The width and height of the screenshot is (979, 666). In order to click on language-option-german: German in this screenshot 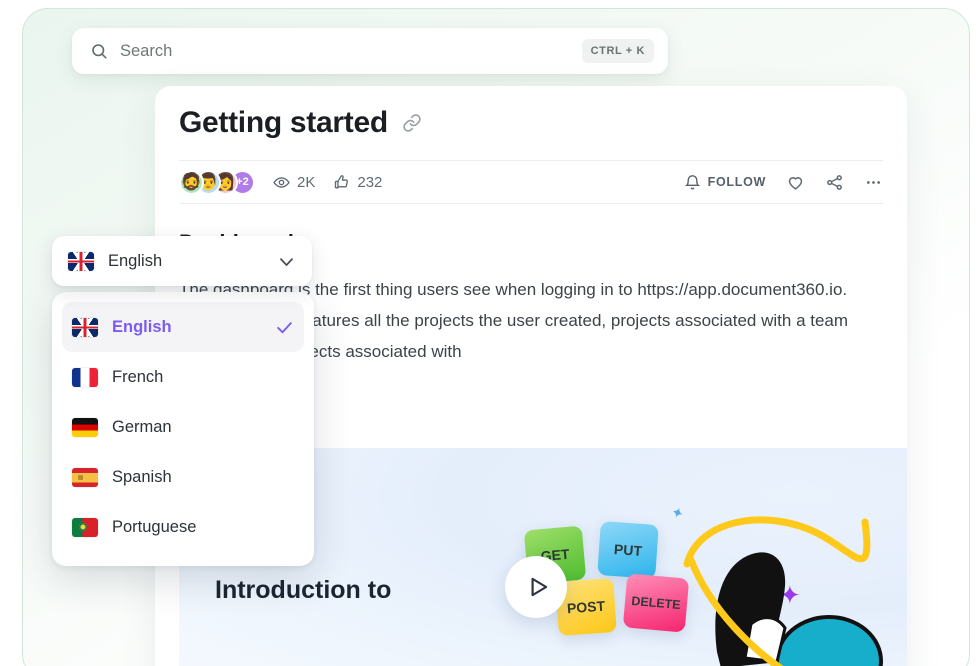, I will do `click(183, 427)`.